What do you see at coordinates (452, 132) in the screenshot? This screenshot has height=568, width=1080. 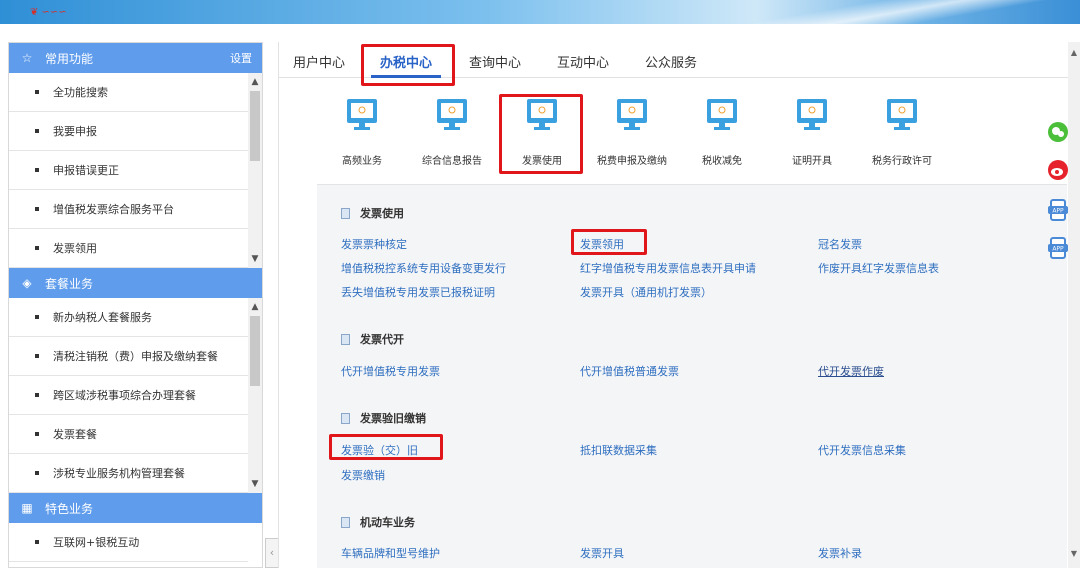 I see `icon-info-report: 综合信息报告` at bounding box center [452, 132].